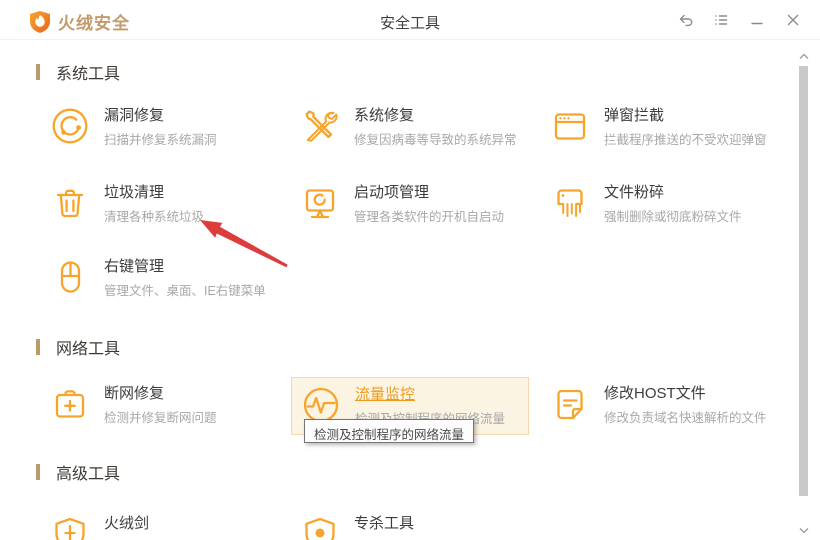  I want to click on tool-subtitle: 强制删除或彻底粉碎文件, so click(673, 217).